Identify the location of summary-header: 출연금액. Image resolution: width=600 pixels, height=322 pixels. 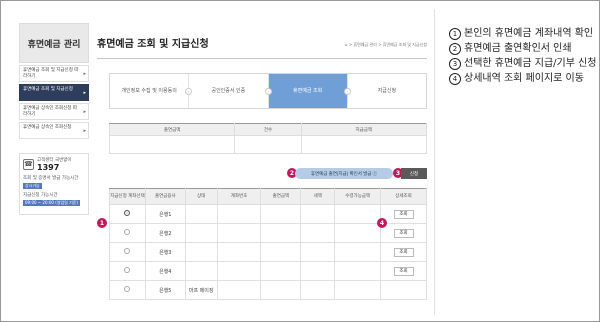
(172, 129).